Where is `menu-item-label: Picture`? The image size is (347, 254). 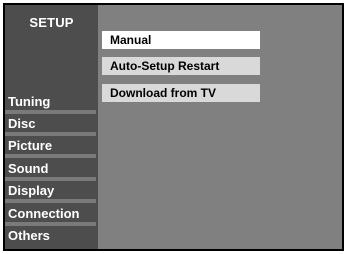
menu-item-label: Picture is located at coordinates (30, 145).